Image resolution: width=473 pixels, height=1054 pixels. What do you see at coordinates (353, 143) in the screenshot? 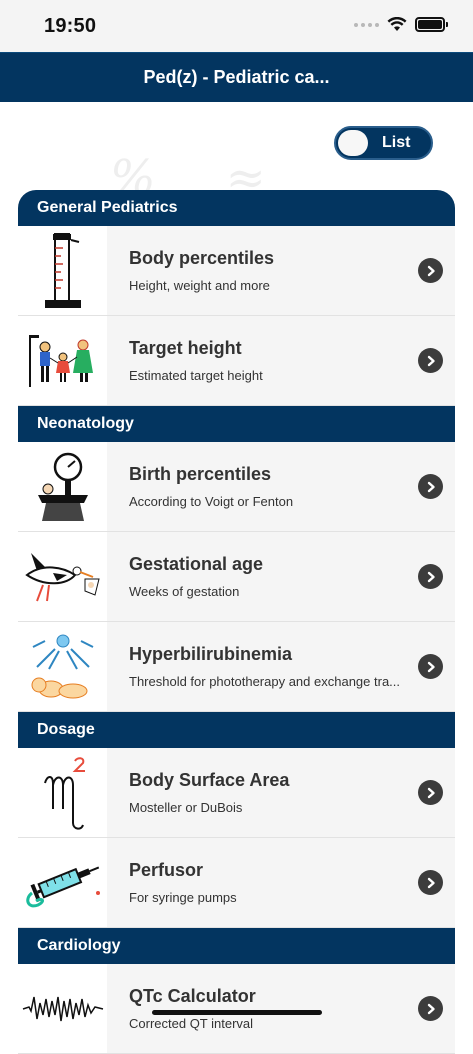
I see `toggle-knob` at bounding box center [353, 143].